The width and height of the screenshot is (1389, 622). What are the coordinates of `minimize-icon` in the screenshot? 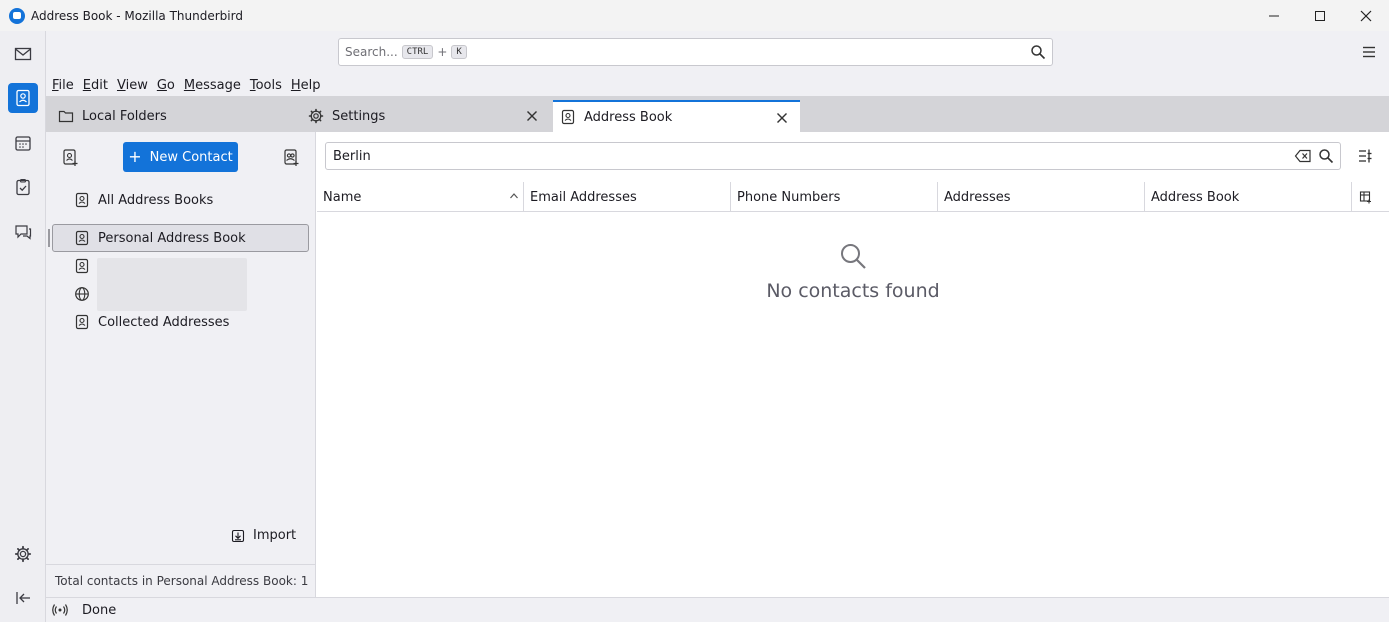 It's located at (1274, 15).